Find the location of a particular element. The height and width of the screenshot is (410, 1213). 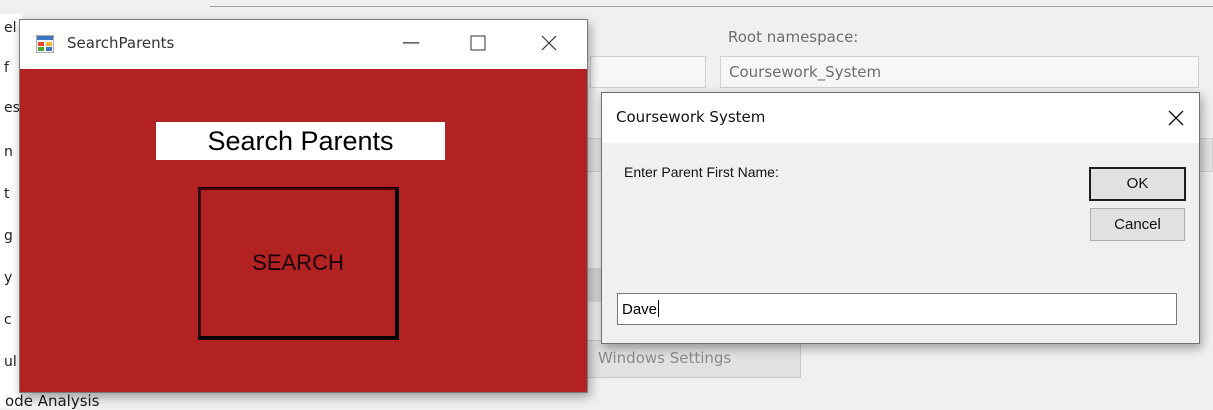

parent-name-input: Dave is located at coordinates (897, 309).